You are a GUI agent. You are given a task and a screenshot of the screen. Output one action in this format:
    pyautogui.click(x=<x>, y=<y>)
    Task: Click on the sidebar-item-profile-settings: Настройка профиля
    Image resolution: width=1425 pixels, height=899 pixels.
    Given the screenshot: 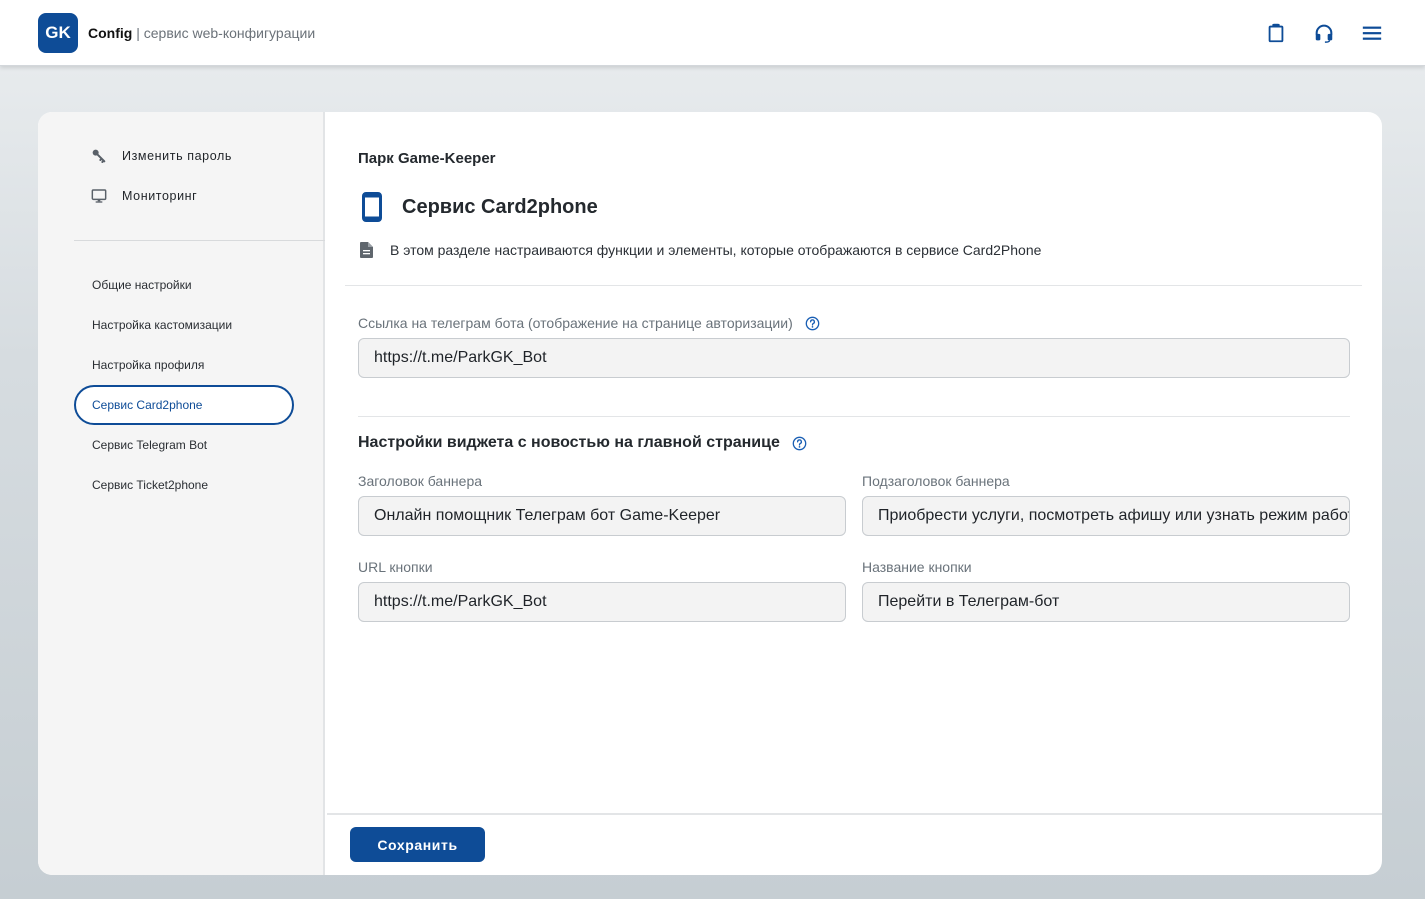 What is the action you would take?
    pyautogui.click(x=184, y=365)
    